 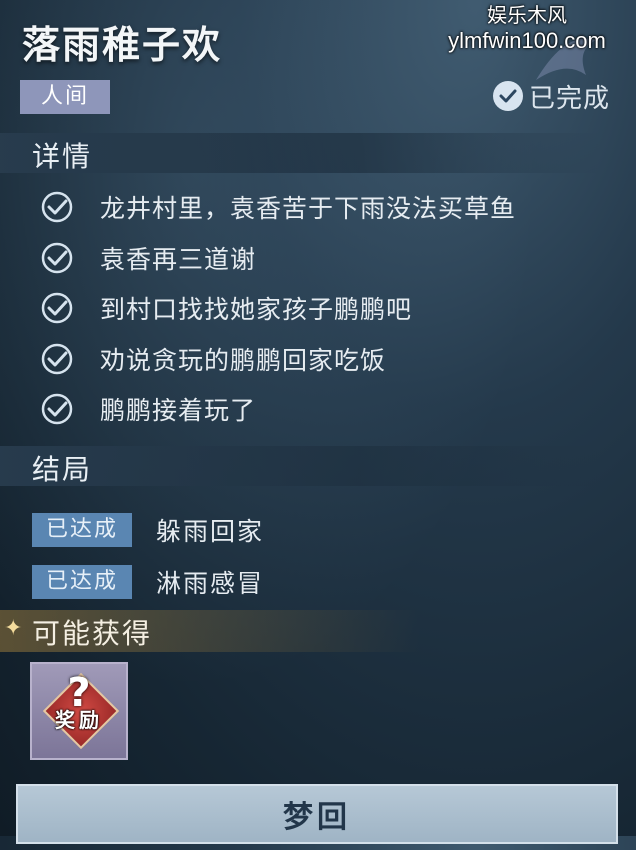 What do you see at coordinates (210, 531) in the screenshot?
I see `ending-text: 躲雨回家` at bounding box center [210, 531].